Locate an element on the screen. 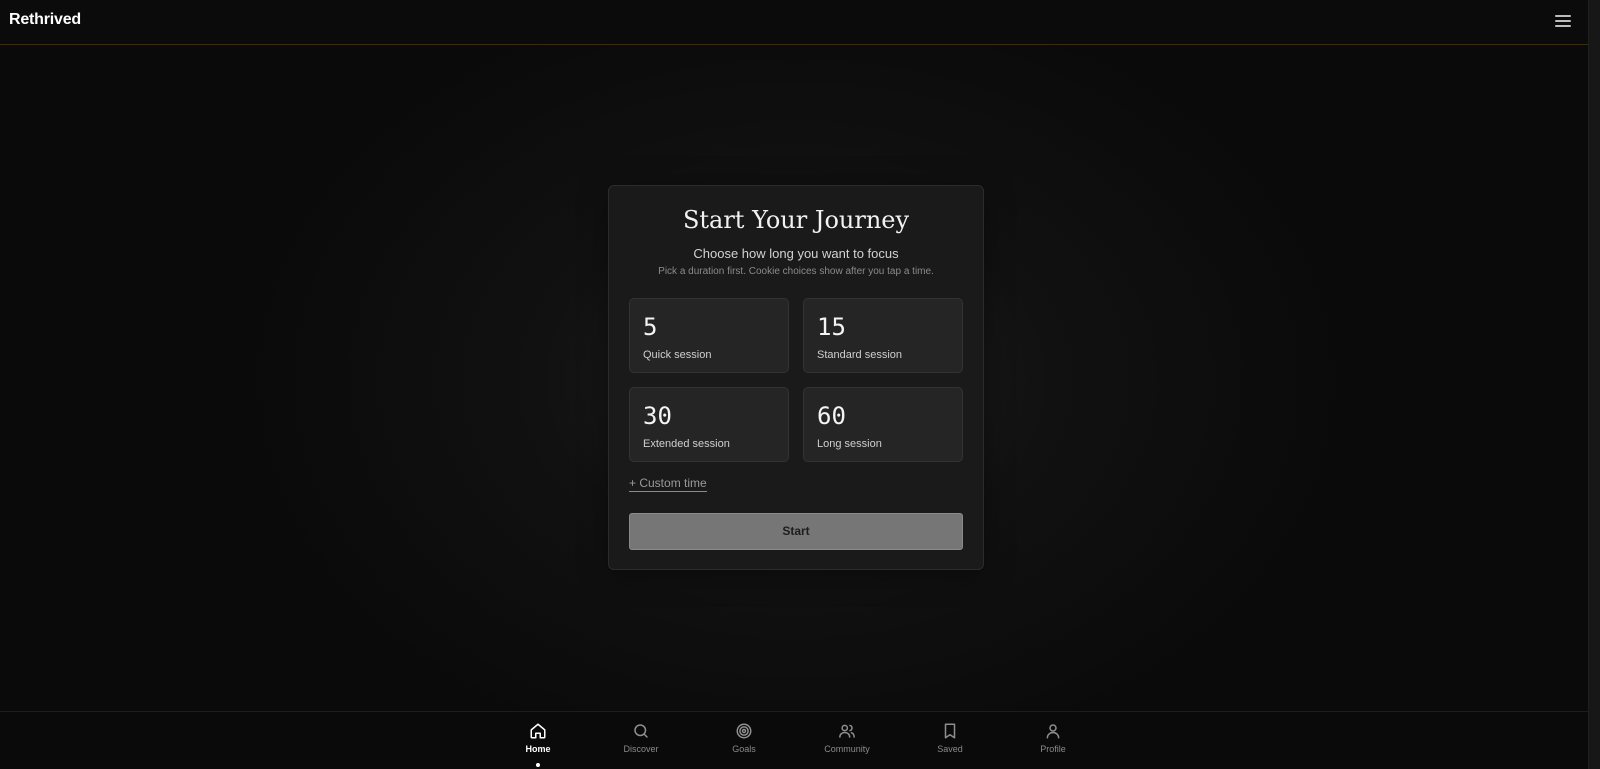  nav-label: Community is located at coordinates (847, 749).